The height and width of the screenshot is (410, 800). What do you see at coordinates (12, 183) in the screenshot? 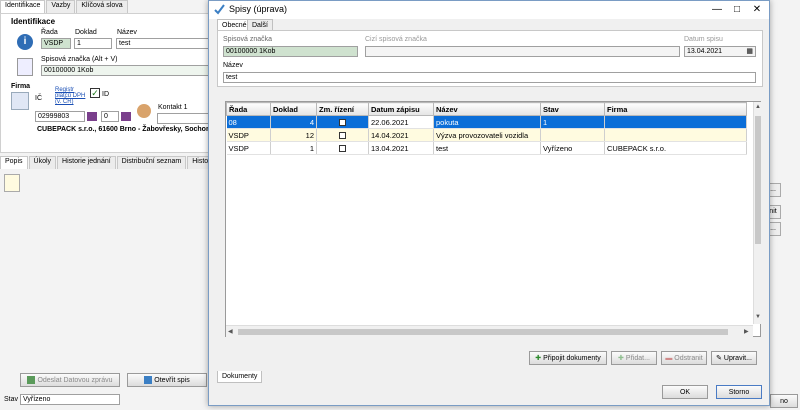
I see `pencil-icon` at bounding box center [12, 183].